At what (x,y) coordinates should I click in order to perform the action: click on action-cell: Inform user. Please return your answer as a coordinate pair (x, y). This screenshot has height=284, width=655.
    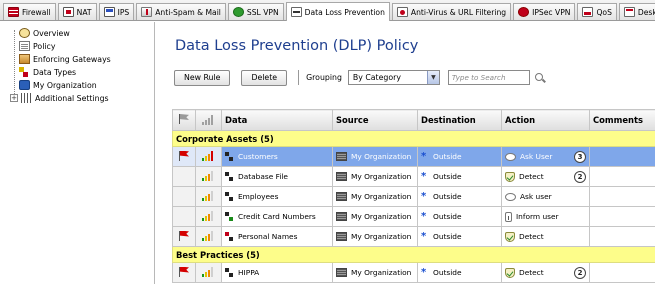
    Looking at the image, I should click on (545, 216).